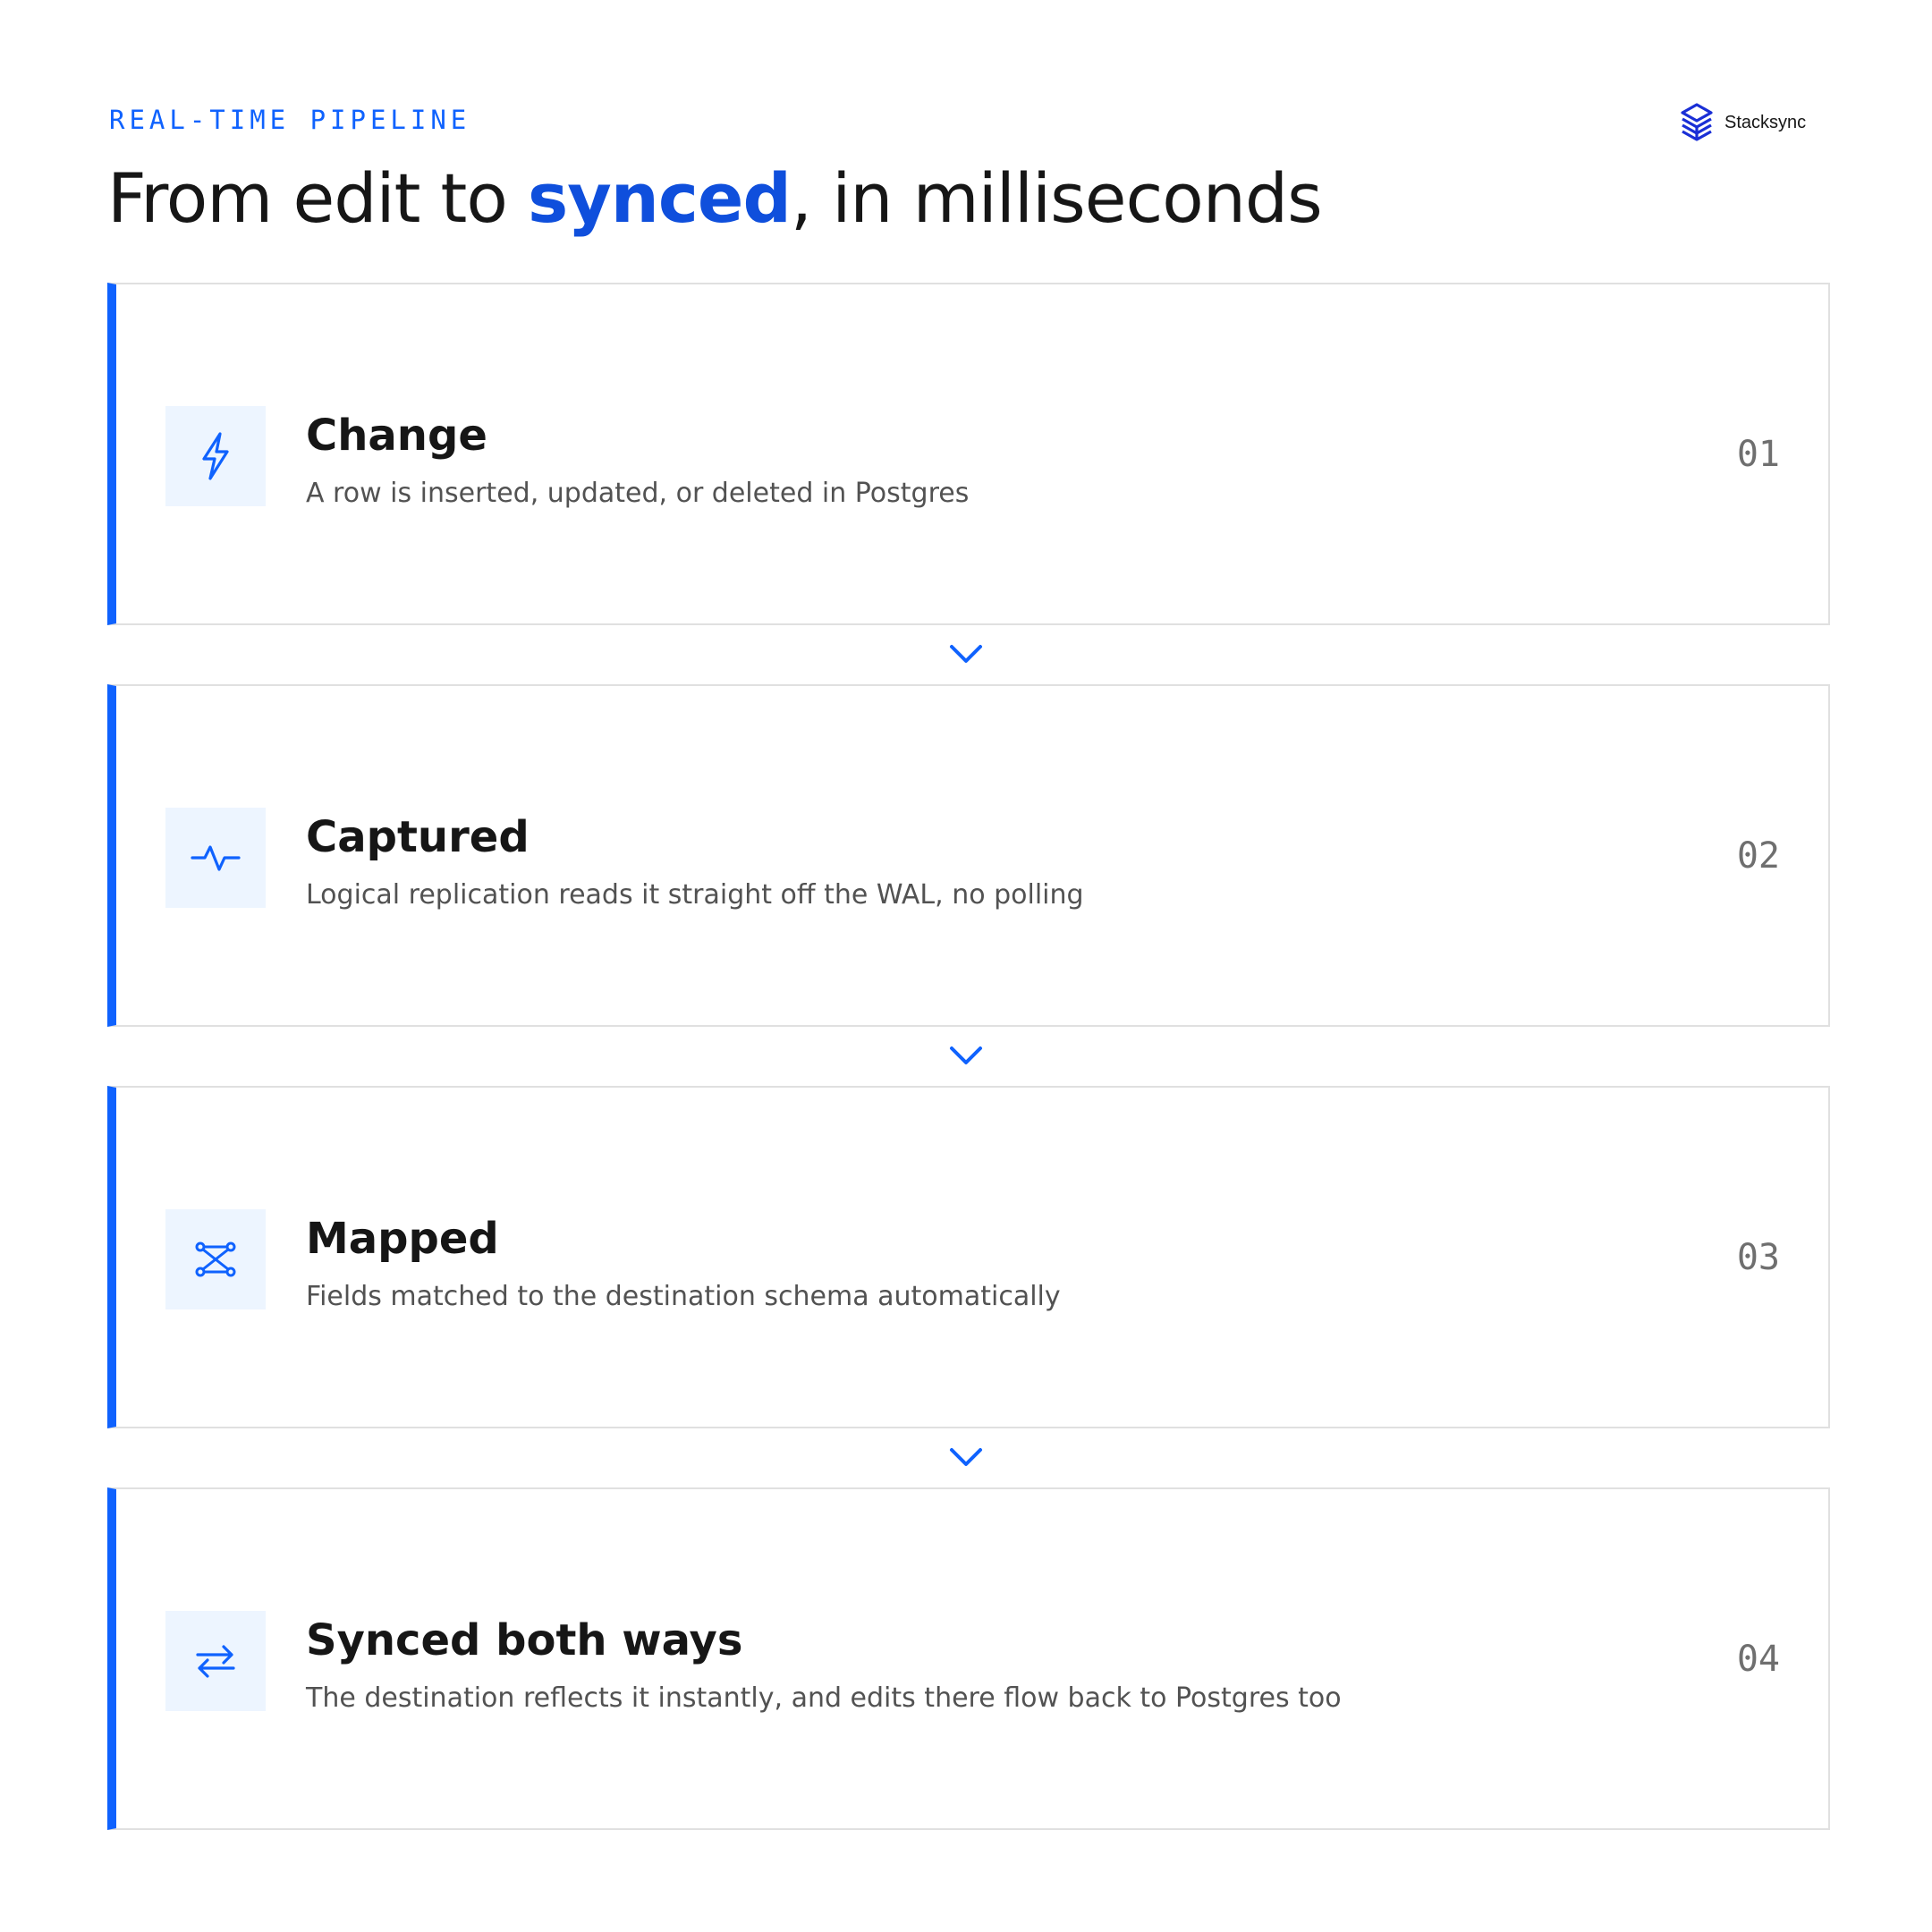 Image resolution: width=1932 pixels, height=1932 pixels. I want to click on title-prefix: From edit to, so click(317, 198).